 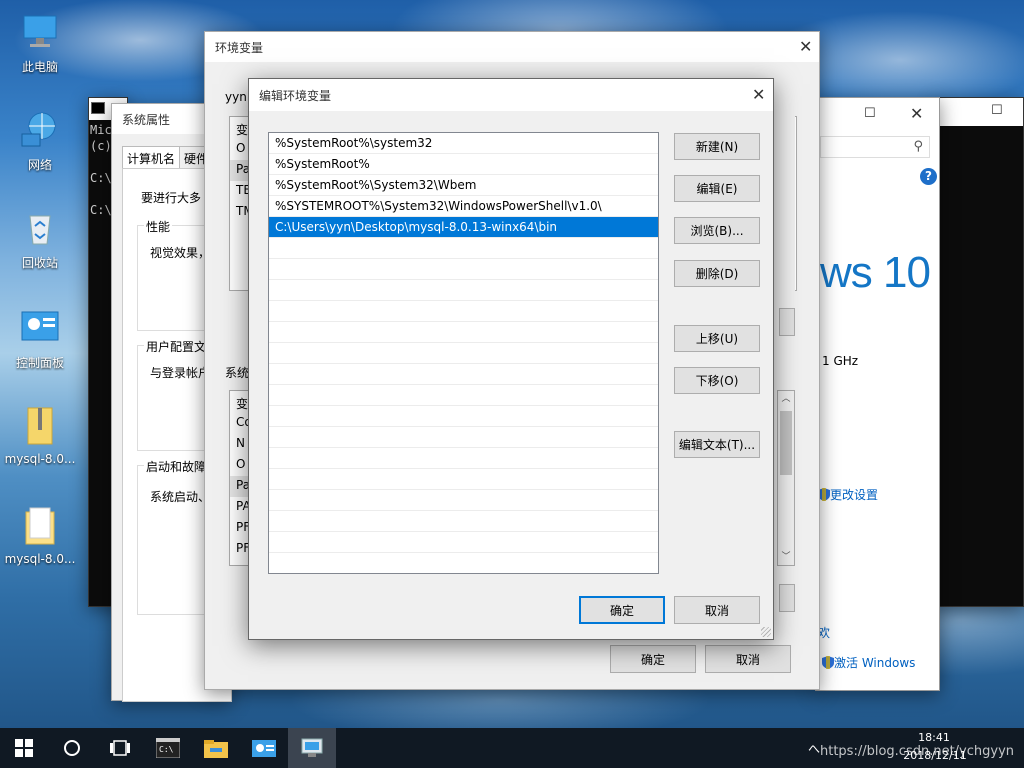 I want to click on resize-grip, so click(x=766, y=632).